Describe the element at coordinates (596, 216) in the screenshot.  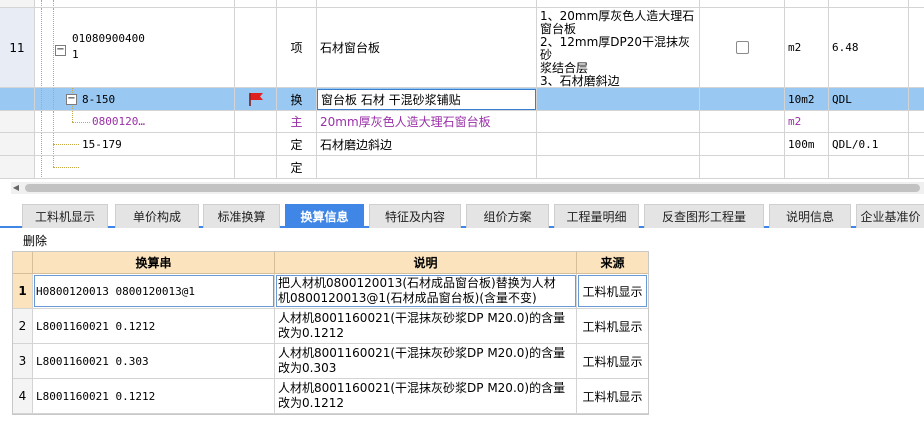
I see `tab-quantity-details: 工程量明细` at that location.